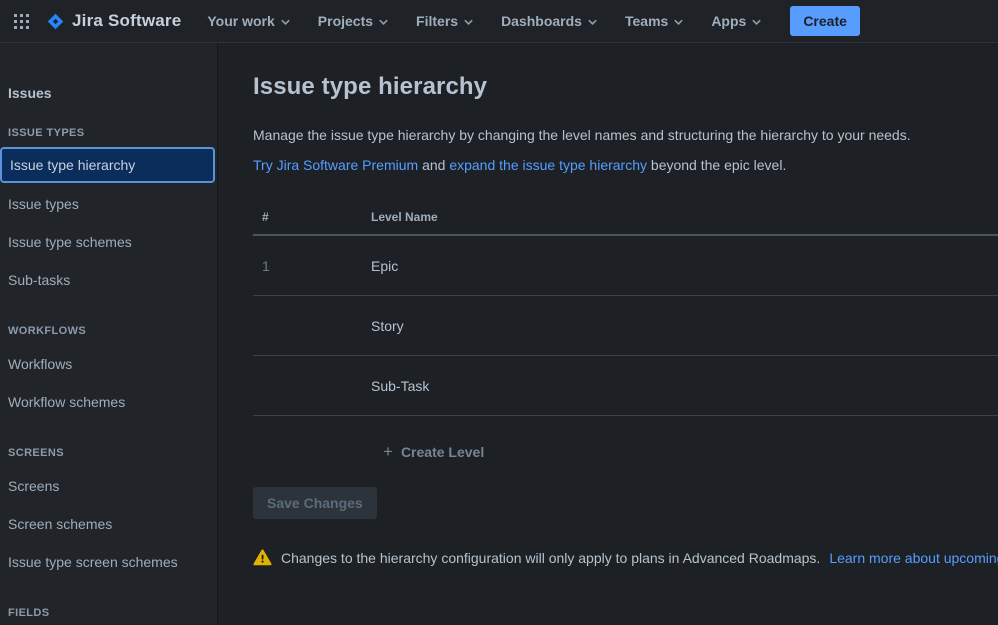 The width and height of the screenshot is (998, 625). I want to click on hierarchy-row-story: Story, so click(625, 326).